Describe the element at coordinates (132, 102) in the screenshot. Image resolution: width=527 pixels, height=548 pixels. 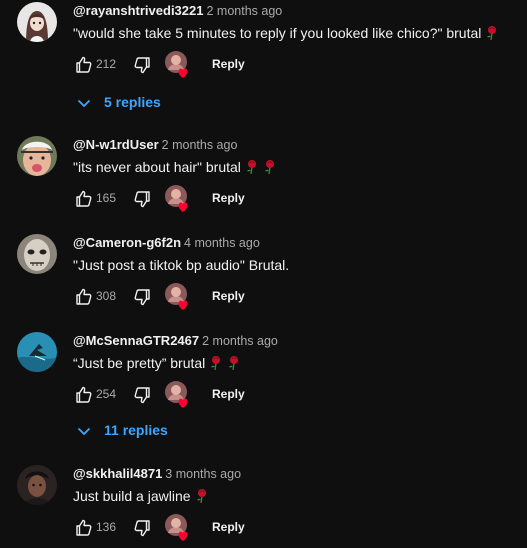
I see `replies-label: 5 replies` at that location.